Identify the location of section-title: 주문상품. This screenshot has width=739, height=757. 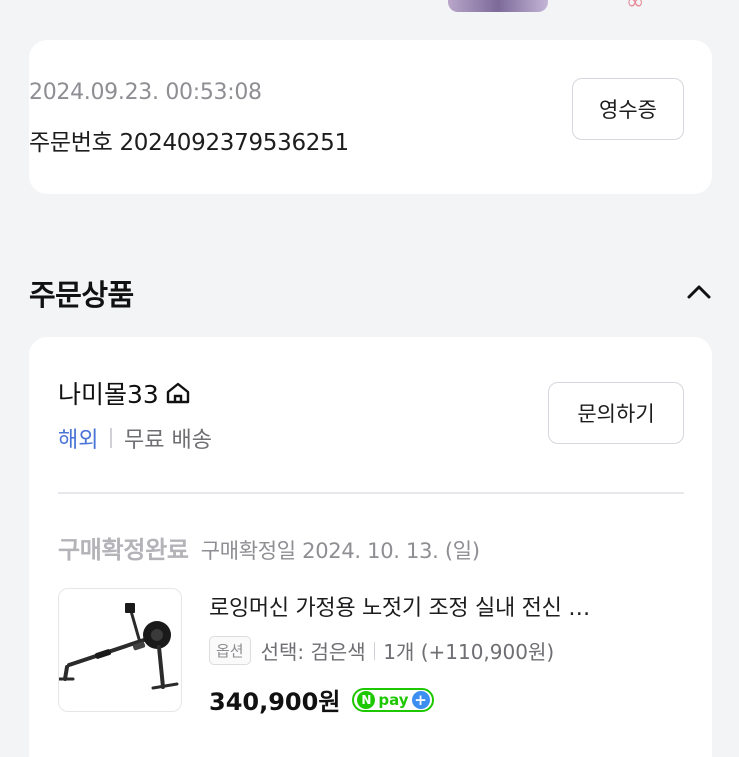
(81, 295).